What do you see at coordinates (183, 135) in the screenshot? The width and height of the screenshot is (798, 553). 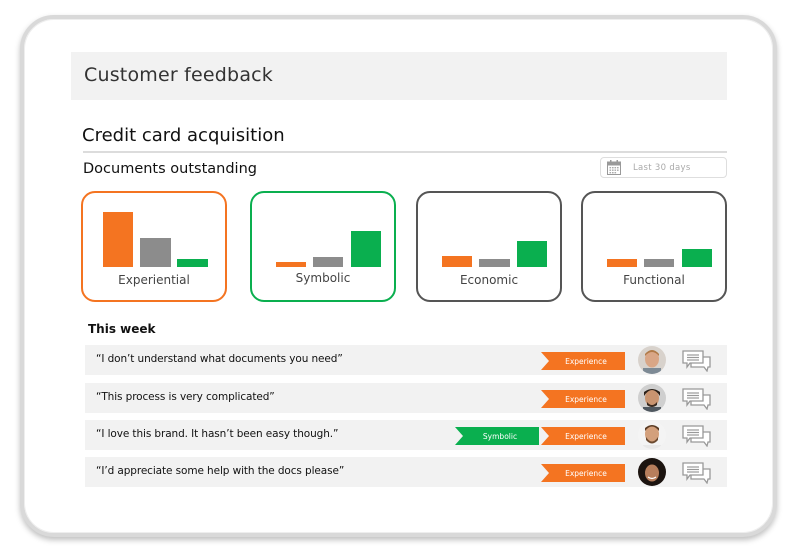 I see `section-title: Credit card acquisition` at bounding box center [183, 135].